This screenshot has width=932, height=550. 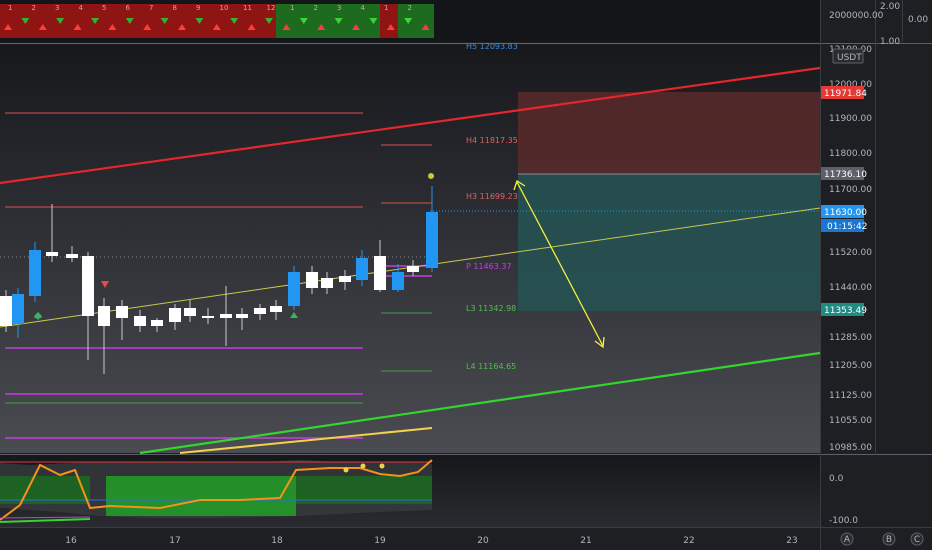 I want to click on log-scale-label: B, so click(x=889, y=540).